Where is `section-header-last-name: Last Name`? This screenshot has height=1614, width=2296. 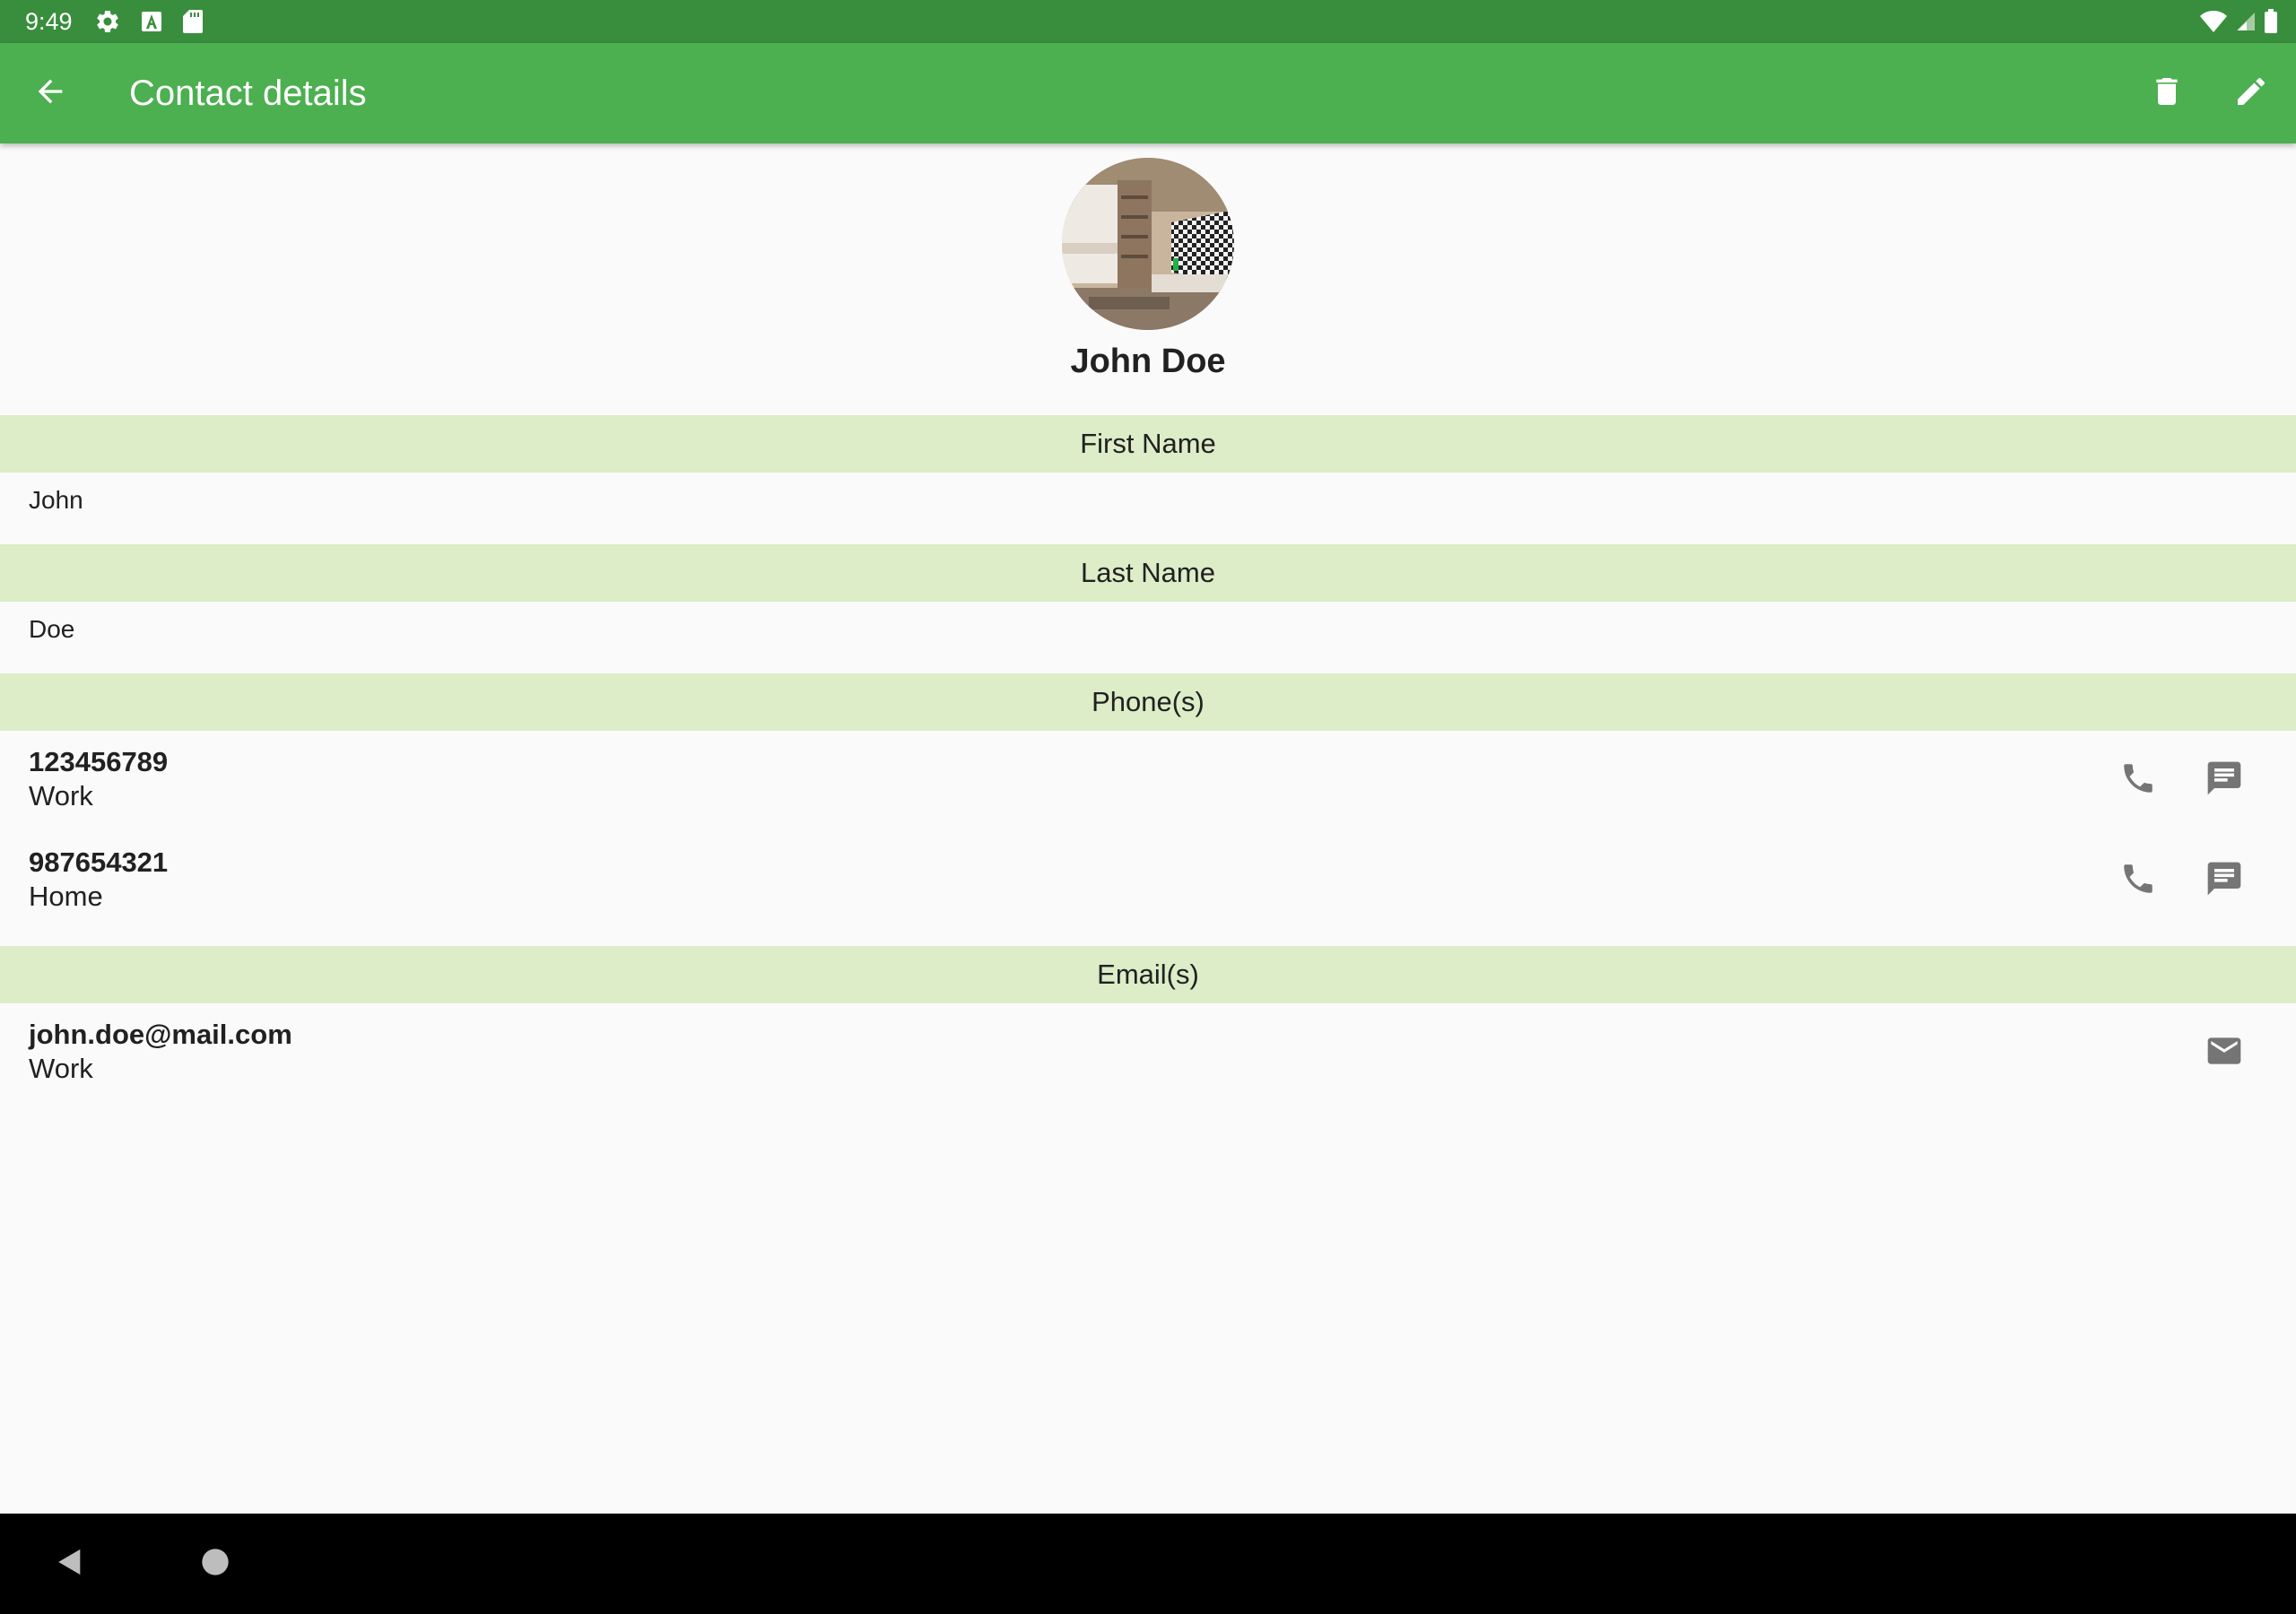
section-header-last-name: Last Name is located at coordinates (1148, 573).